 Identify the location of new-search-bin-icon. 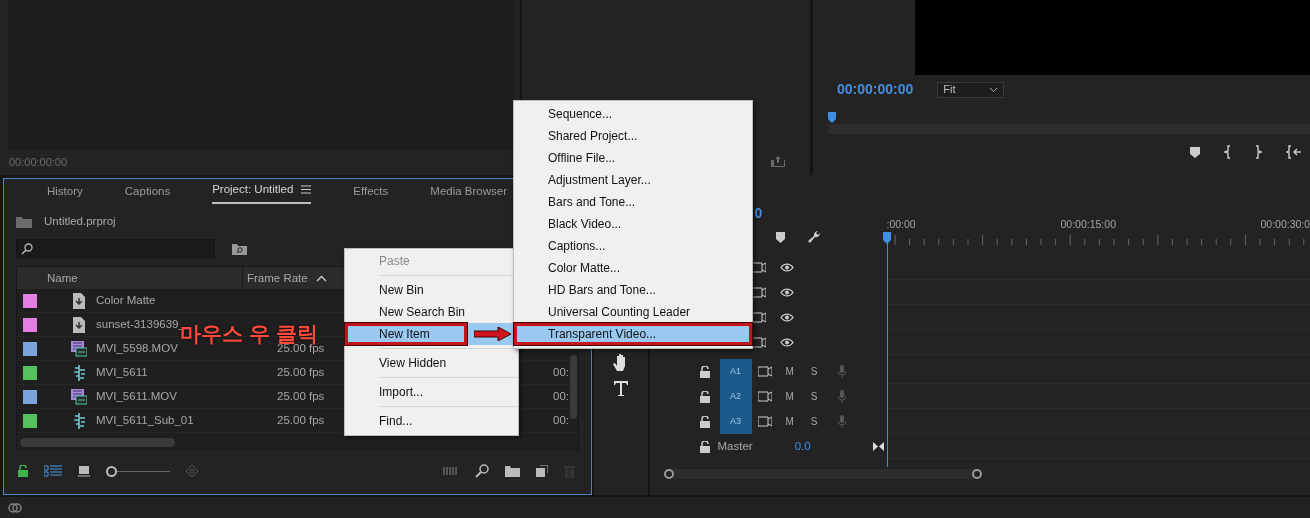
(239, 248).